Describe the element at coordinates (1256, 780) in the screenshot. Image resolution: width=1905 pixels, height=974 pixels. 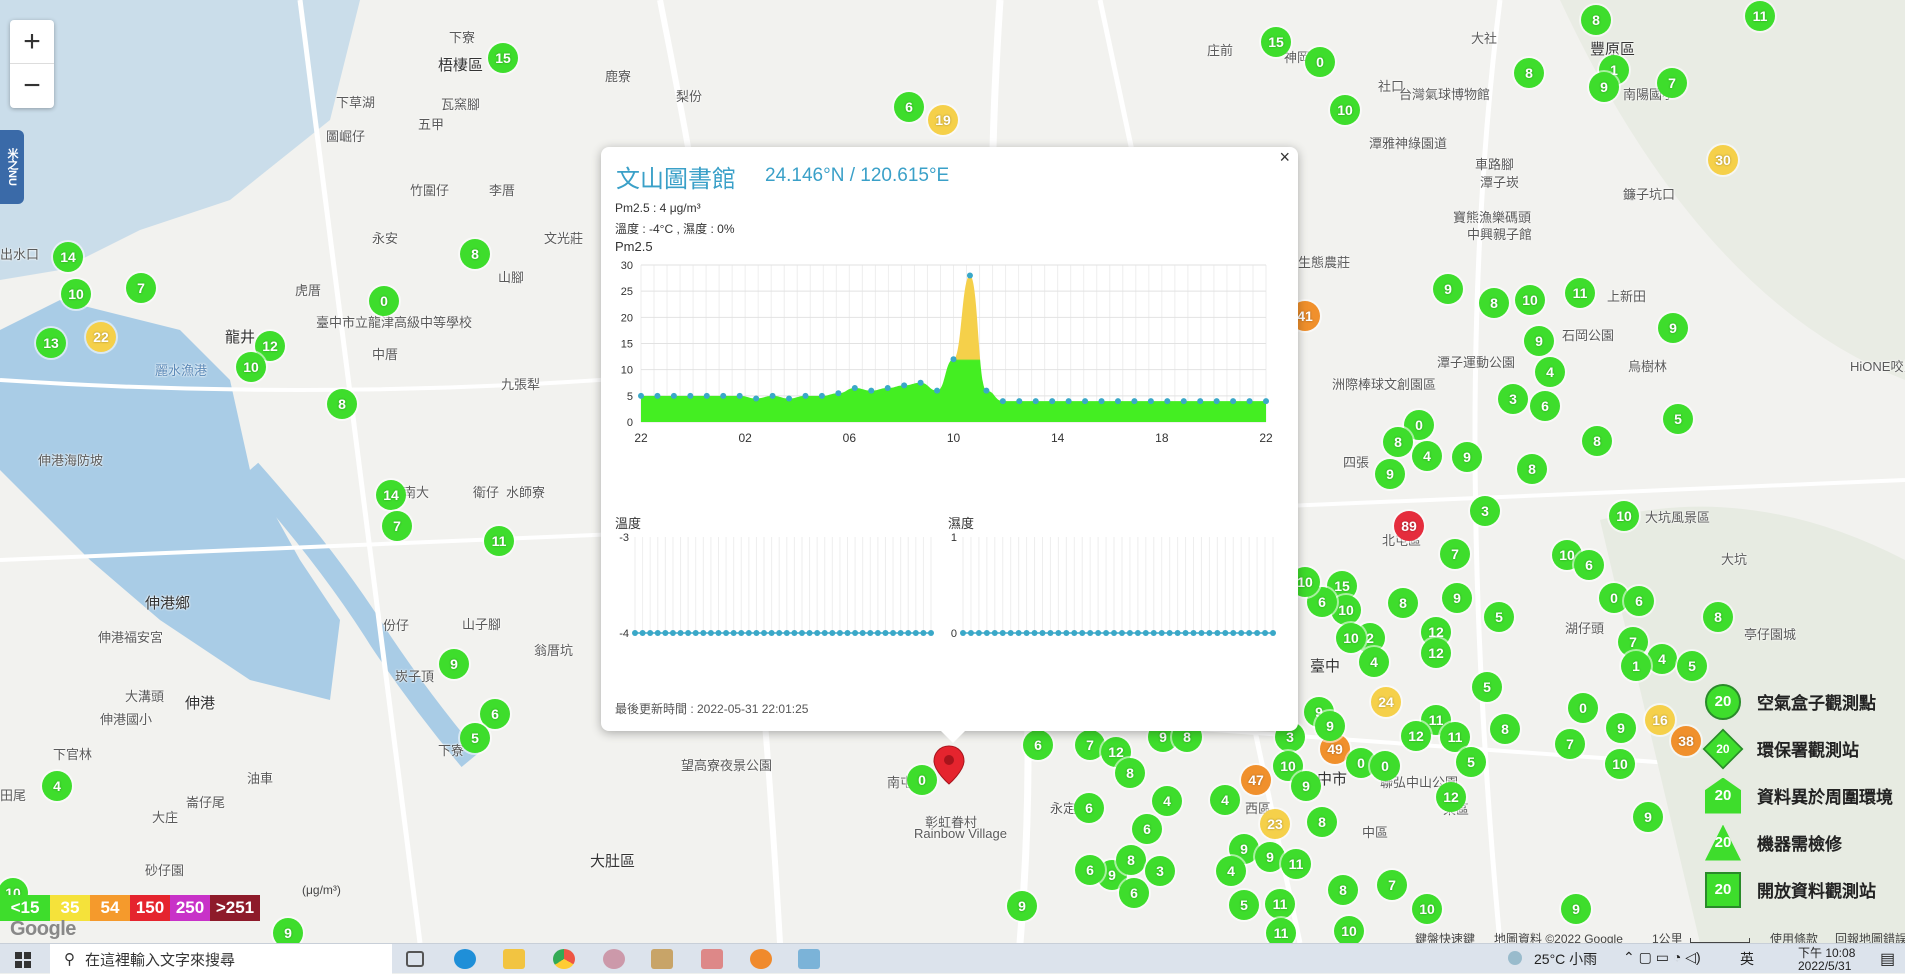
I see `station-marker: 47` at that location.